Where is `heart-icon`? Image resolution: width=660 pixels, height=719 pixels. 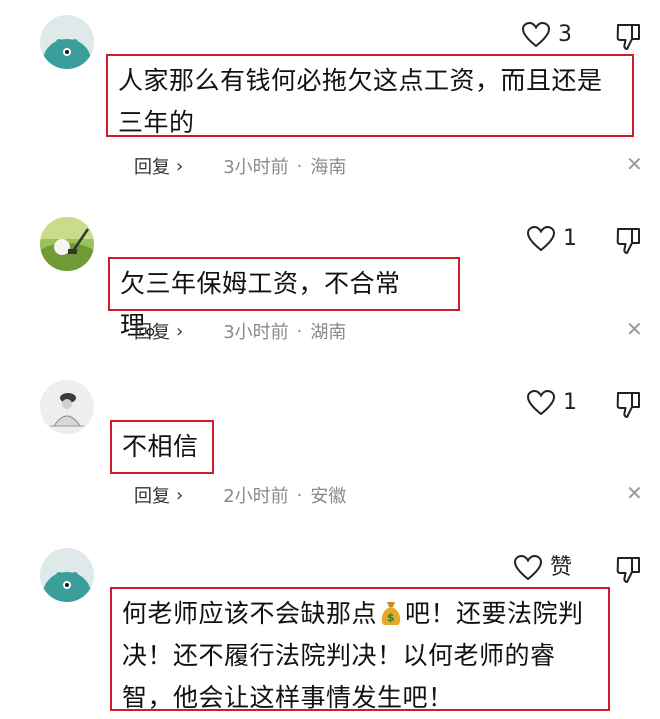 heart-icon is located at coordinates (528, 568).